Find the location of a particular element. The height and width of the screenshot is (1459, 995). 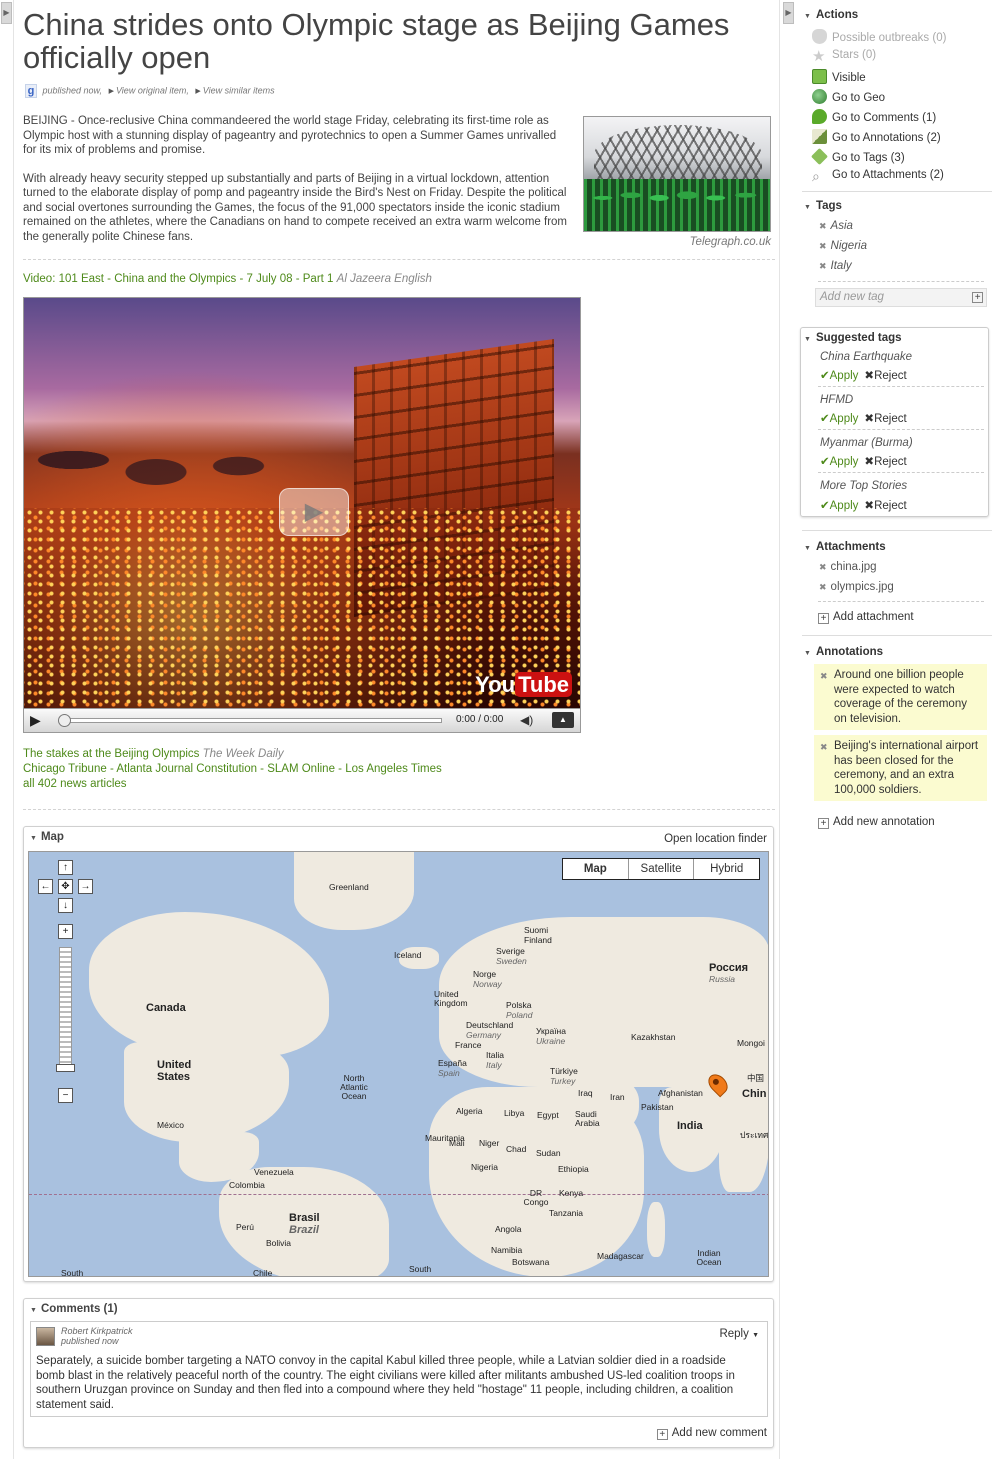

tags-header-label: Tags is located at coordinates (828, 206).